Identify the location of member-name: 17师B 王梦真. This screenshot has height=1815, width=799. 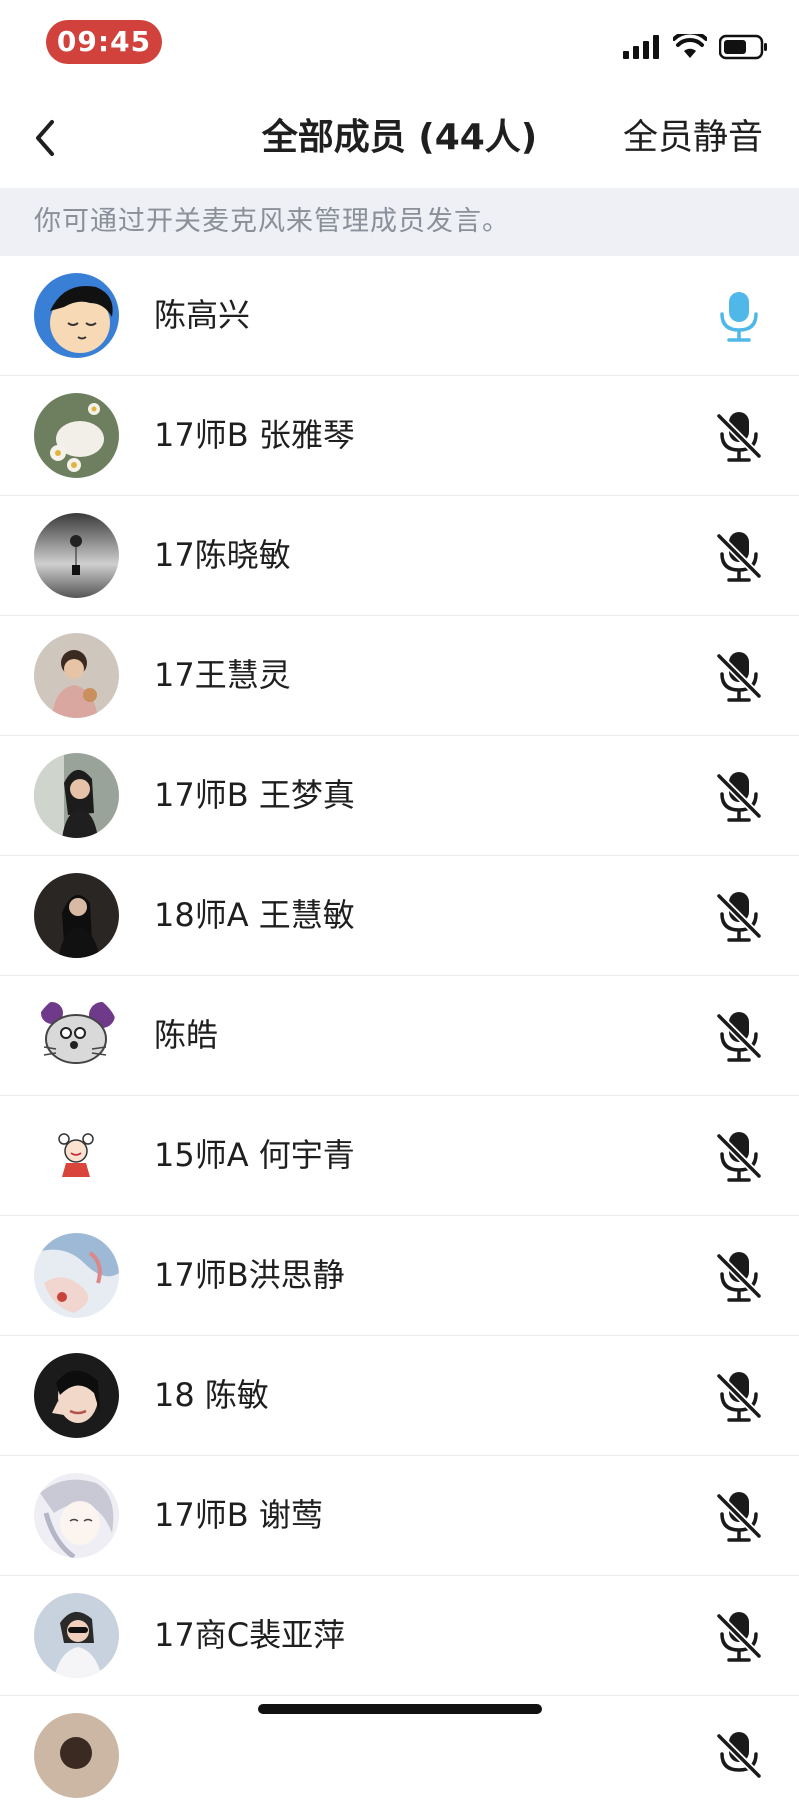
(254, 795).